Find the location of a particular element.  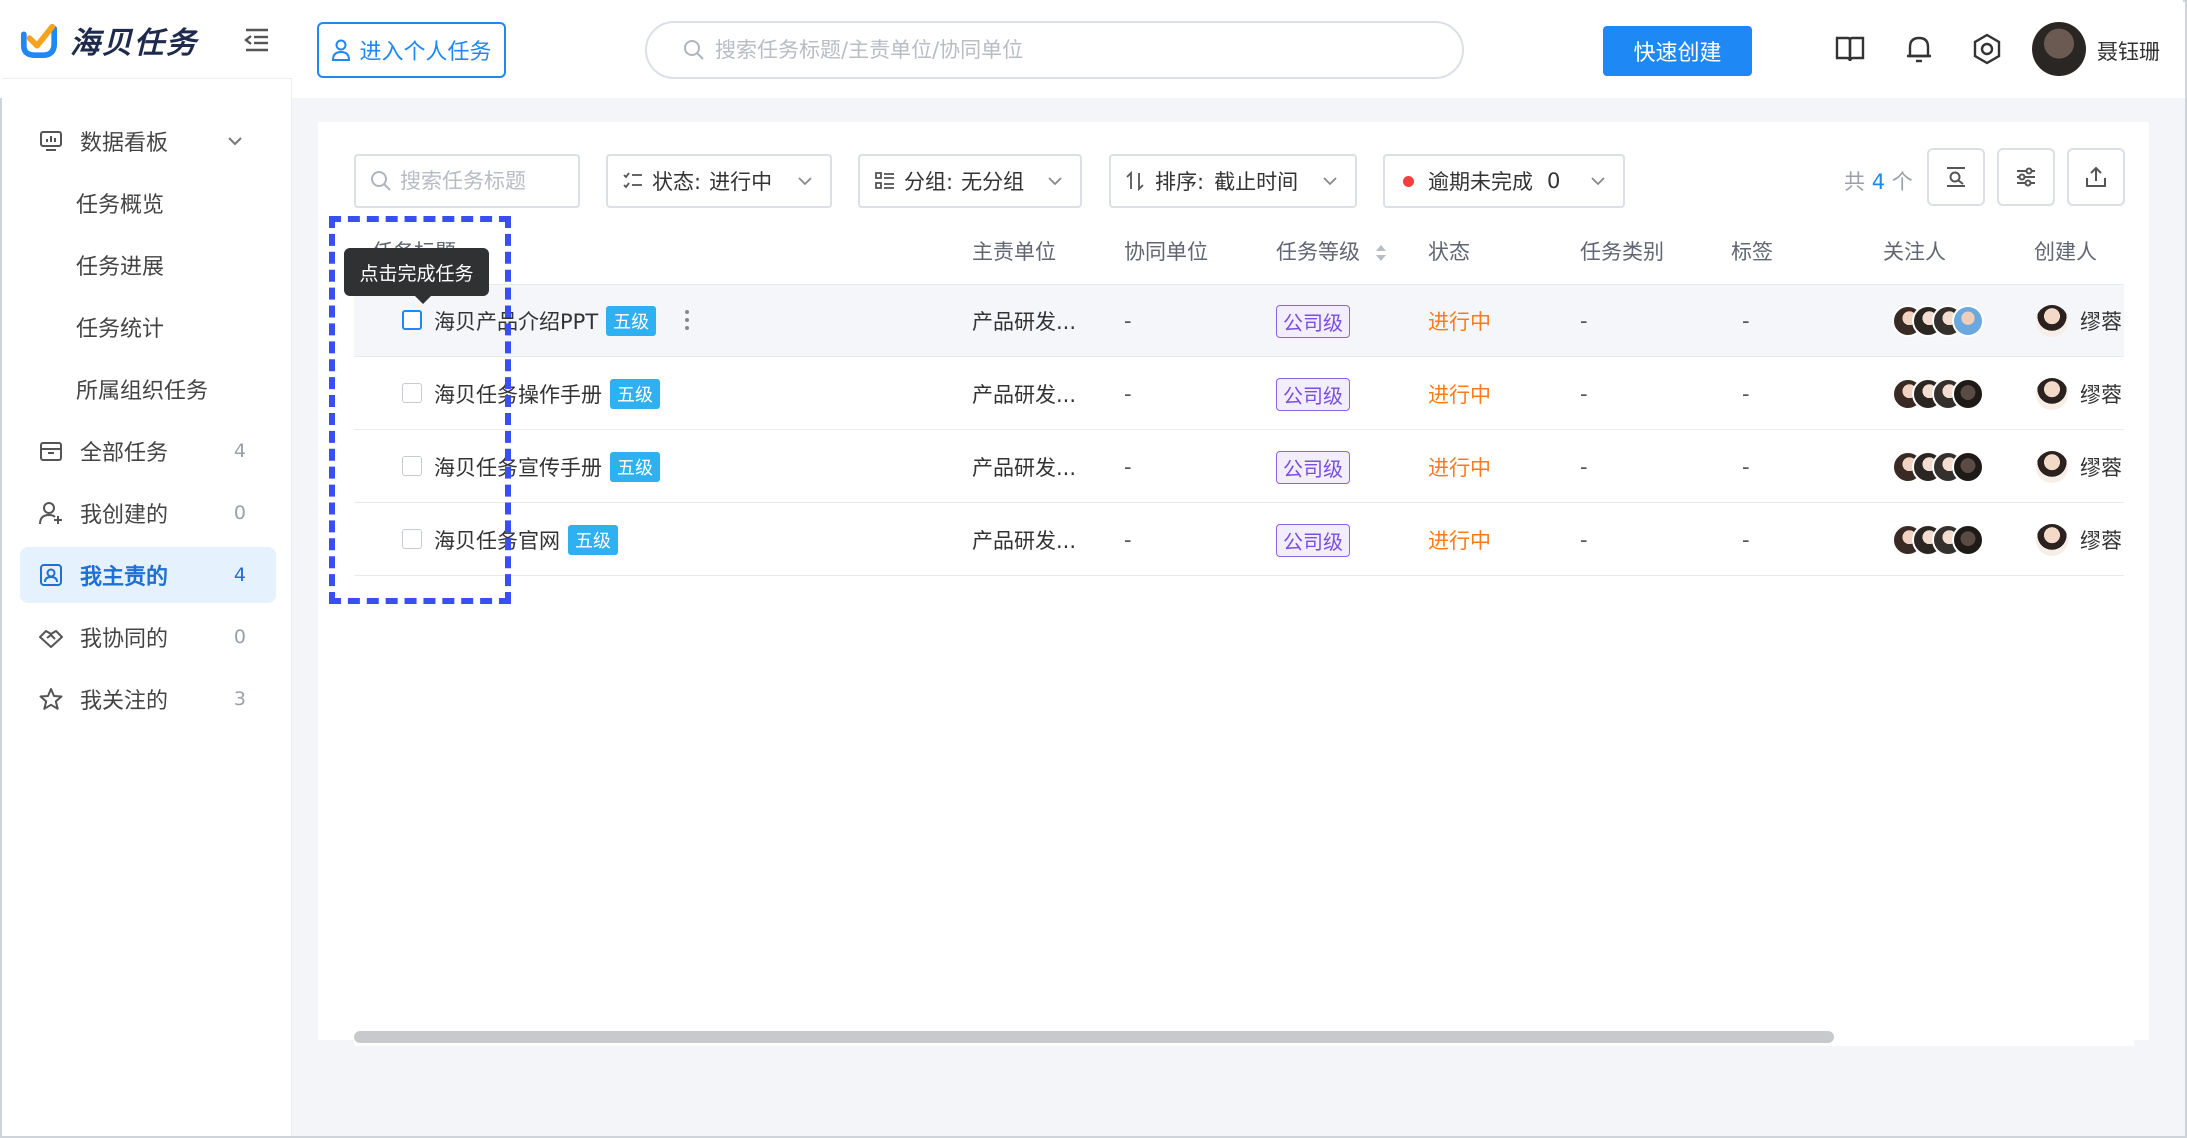

task-title-search is located at coordinates (467, 181).